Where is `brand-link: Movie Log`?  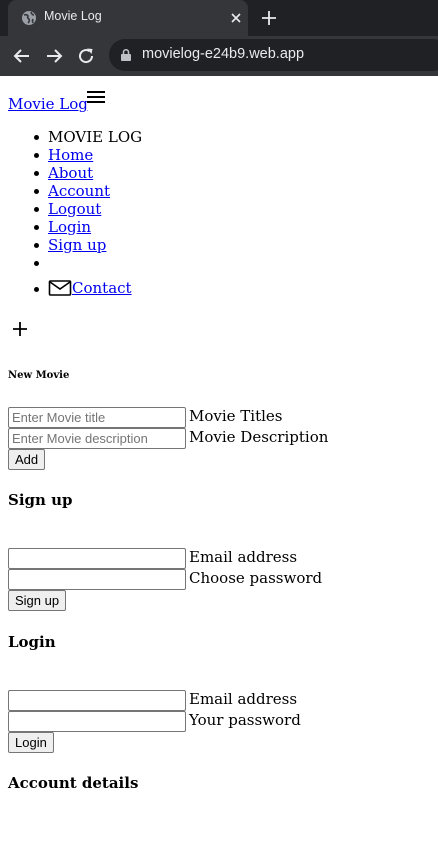
brand-link: Movie Log is located at coordinates (48, 104).